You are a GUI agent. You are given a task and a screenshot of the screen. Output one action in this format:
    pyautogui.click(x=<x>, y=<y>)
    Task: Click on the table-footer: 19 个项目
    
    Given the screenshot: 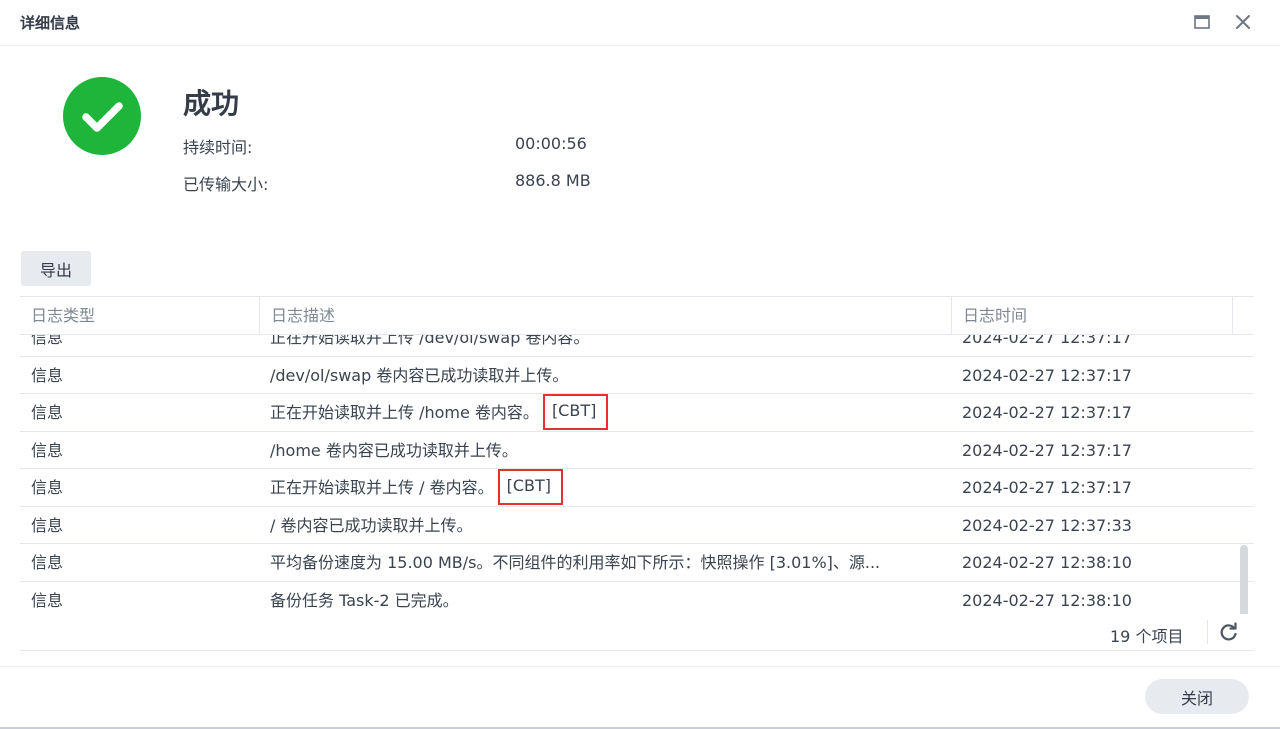 What is the action you would take?
    pyautogui.click(x=637, y=633)
    